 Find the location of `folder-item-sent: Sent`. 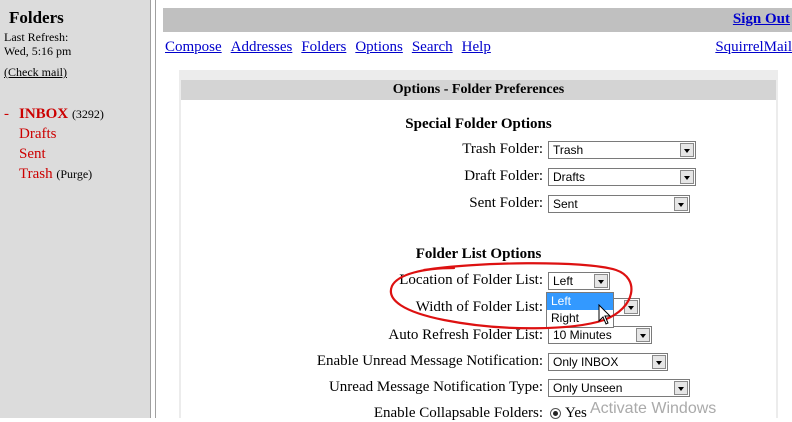

folder-item-sent: Sent is located at coordinates (54, 154).